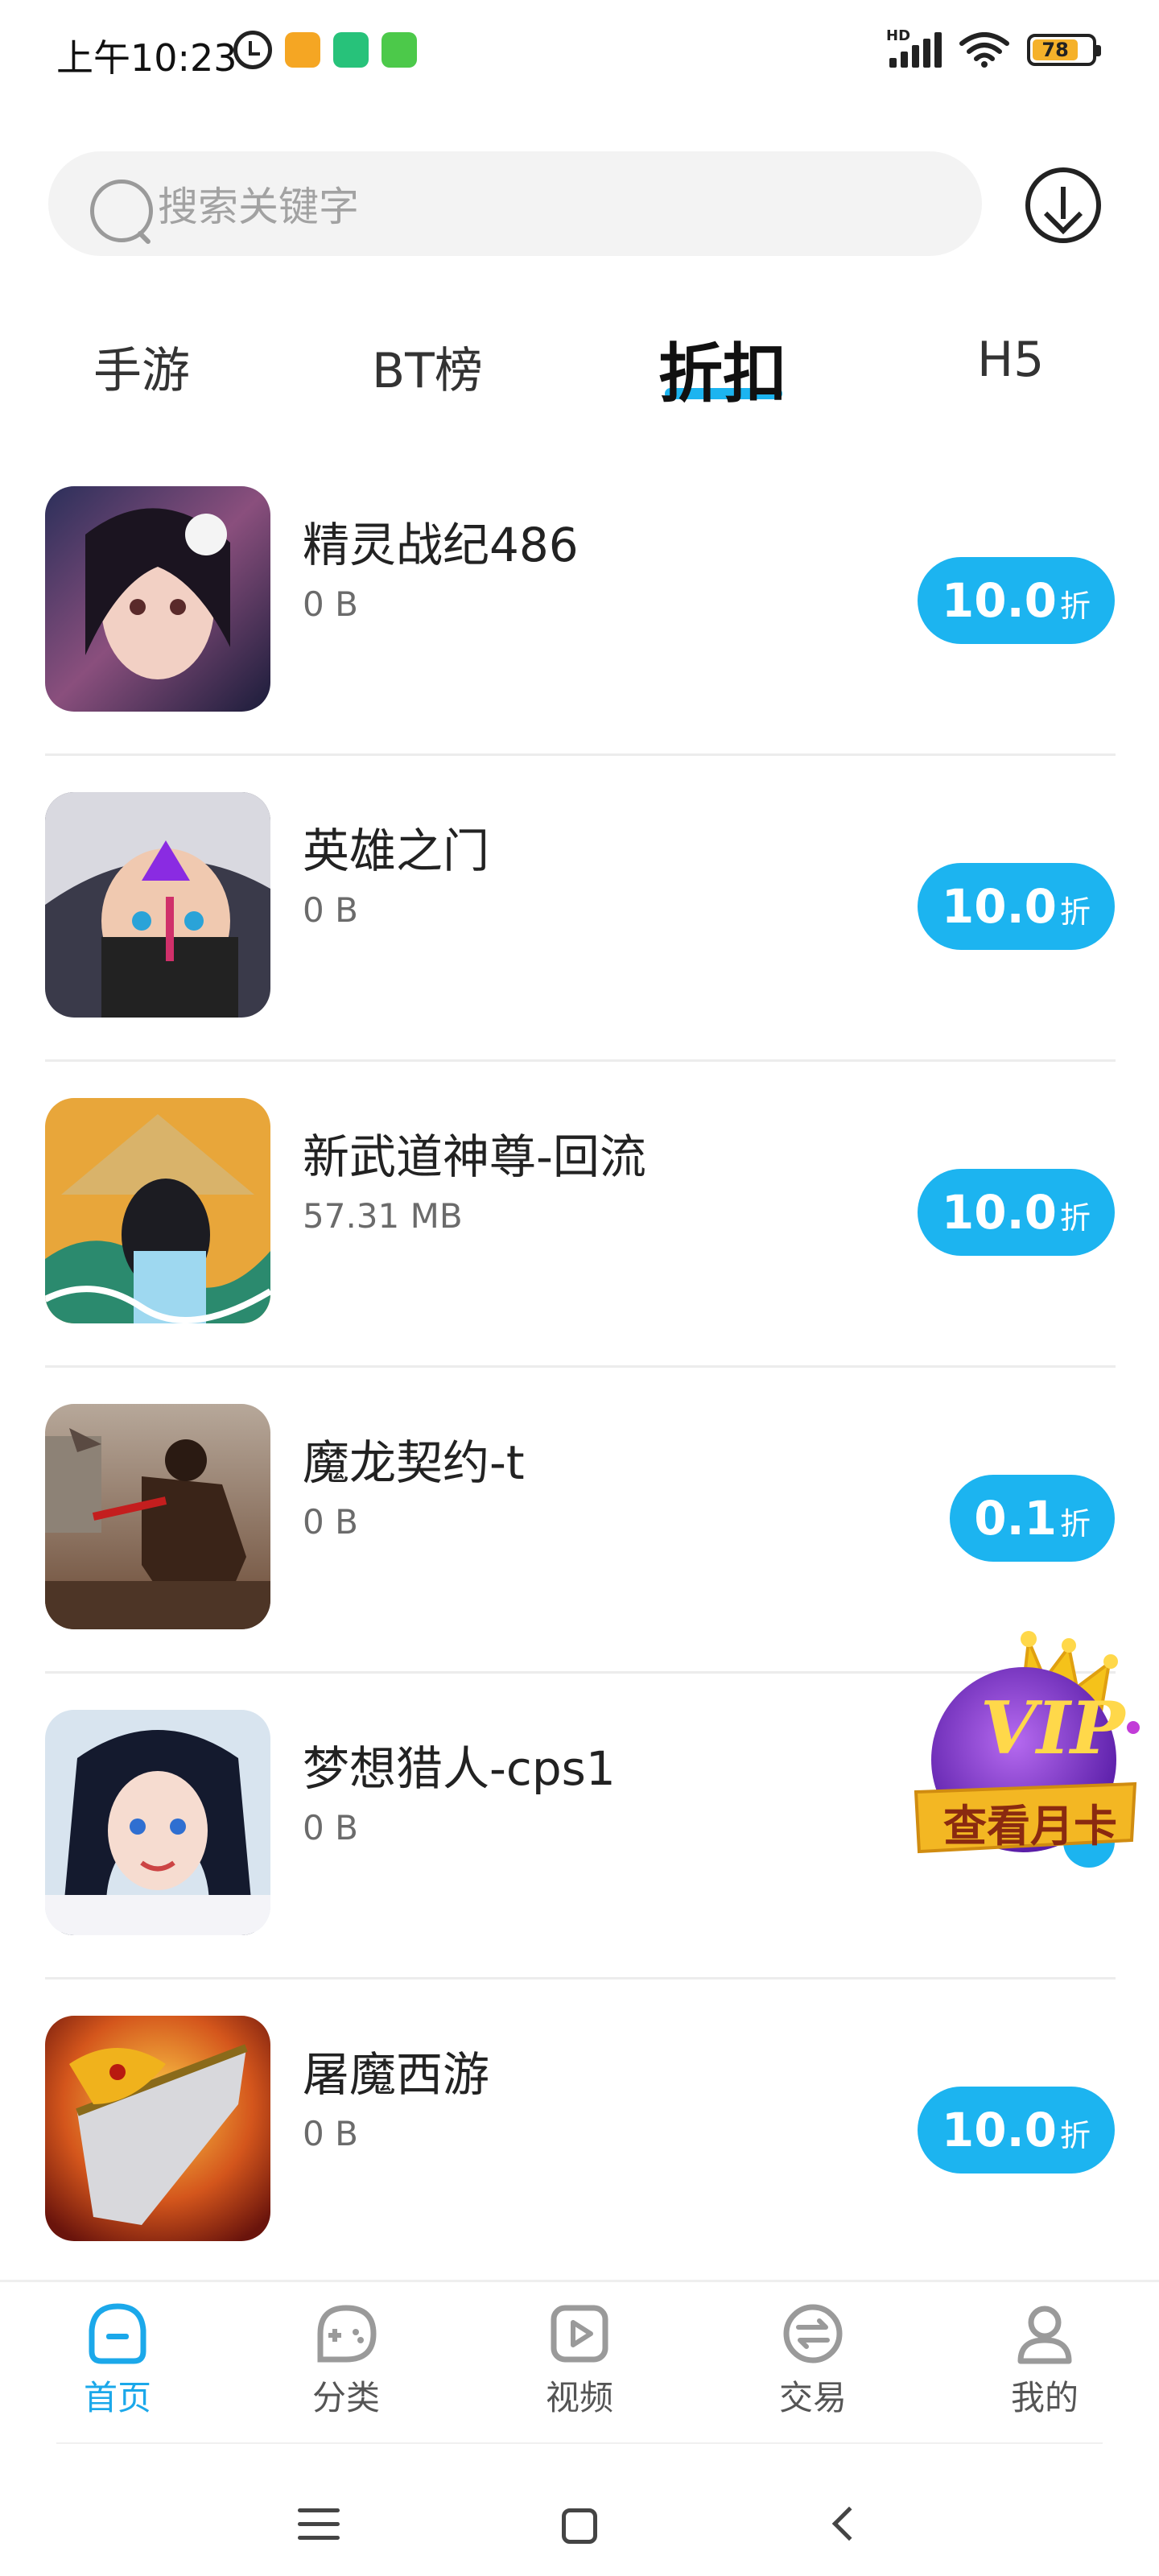 The width and height of the screenshot is (1159, 2576). Describe the element at coordinates (579, 945) in the screenshot. I see `game-row: 英雄之门 0 B 10.0 折` at that location.